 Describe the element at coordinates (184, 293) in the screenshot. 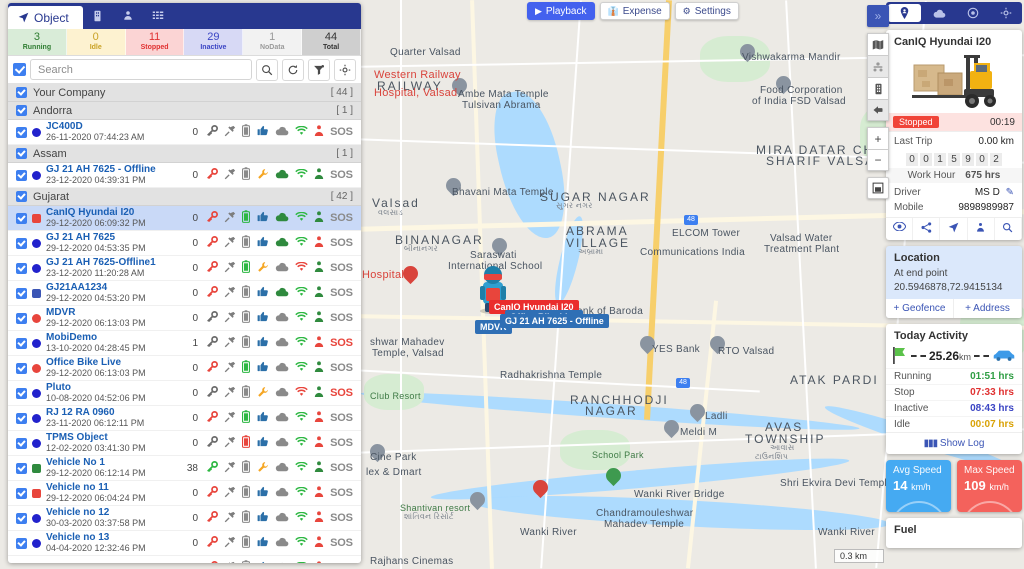

I see `table-row: GJ21AA1234 29-12-2020 04:53:20 PM 0 SOS` at that location.